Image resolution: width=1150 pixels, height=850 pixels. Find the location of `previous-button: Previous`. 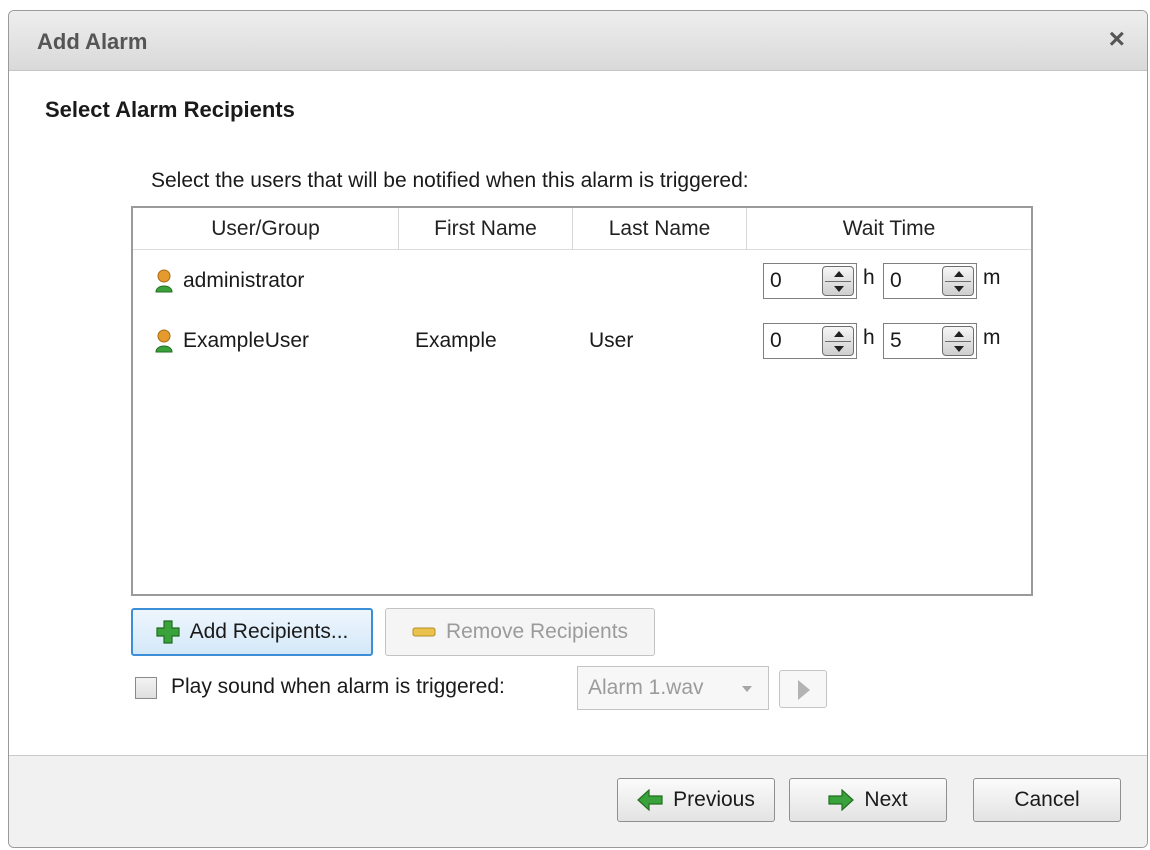

previous-button: Previous is located at coordinates (696, 800).